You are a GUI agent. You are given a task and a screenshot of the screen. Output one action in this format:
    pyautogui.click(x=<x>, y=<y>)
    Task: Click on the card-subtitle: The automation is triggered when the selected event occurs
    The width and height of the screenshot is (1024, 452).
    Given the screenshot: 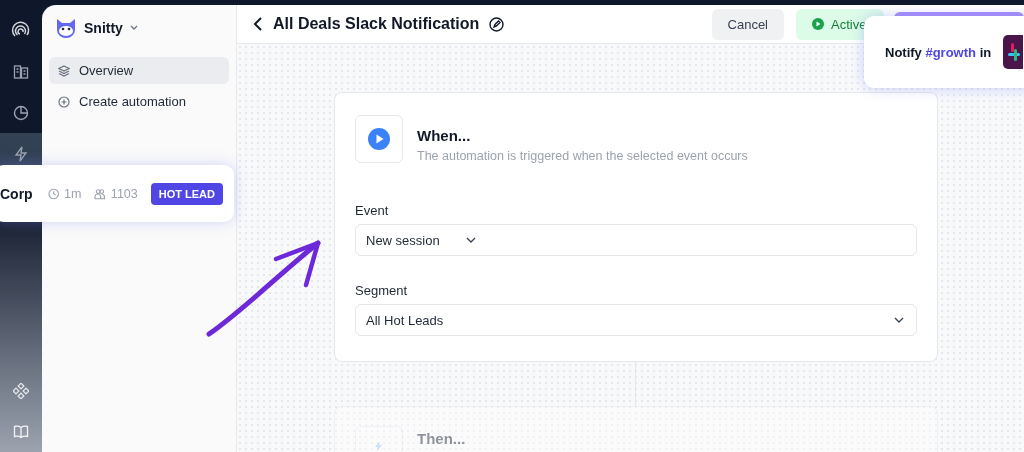 What is the action you would take?
    pyautogui.click(x=582, y=156)
    